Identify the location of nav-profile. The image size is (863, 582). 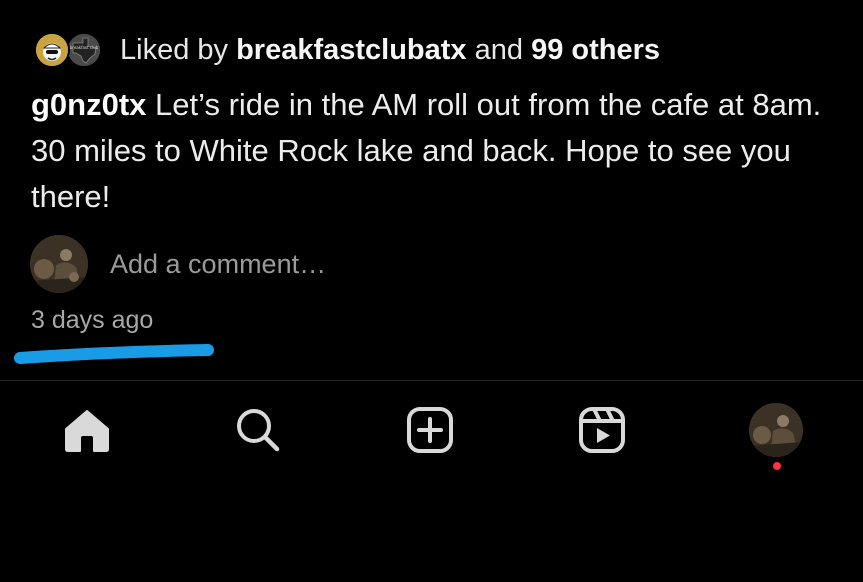
(776, 434).